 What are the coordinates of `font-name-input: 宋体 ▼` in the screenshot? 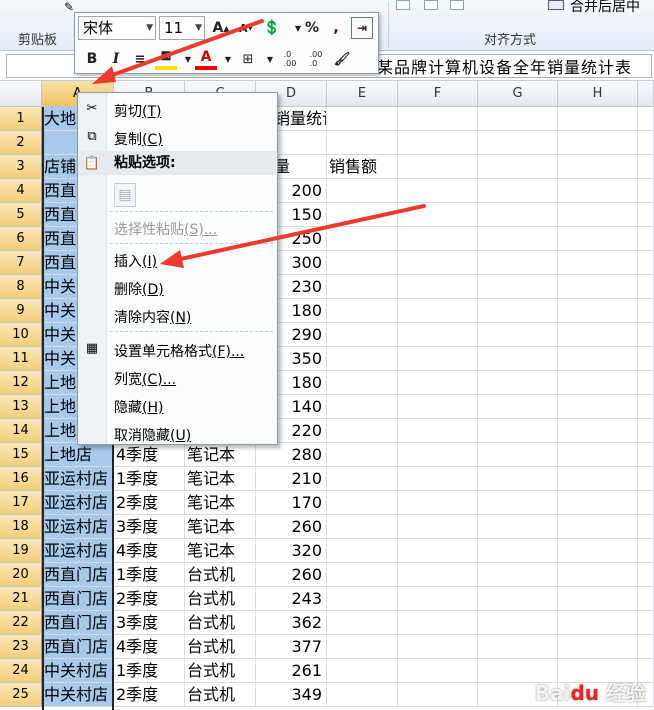 It's located at (117, 28).